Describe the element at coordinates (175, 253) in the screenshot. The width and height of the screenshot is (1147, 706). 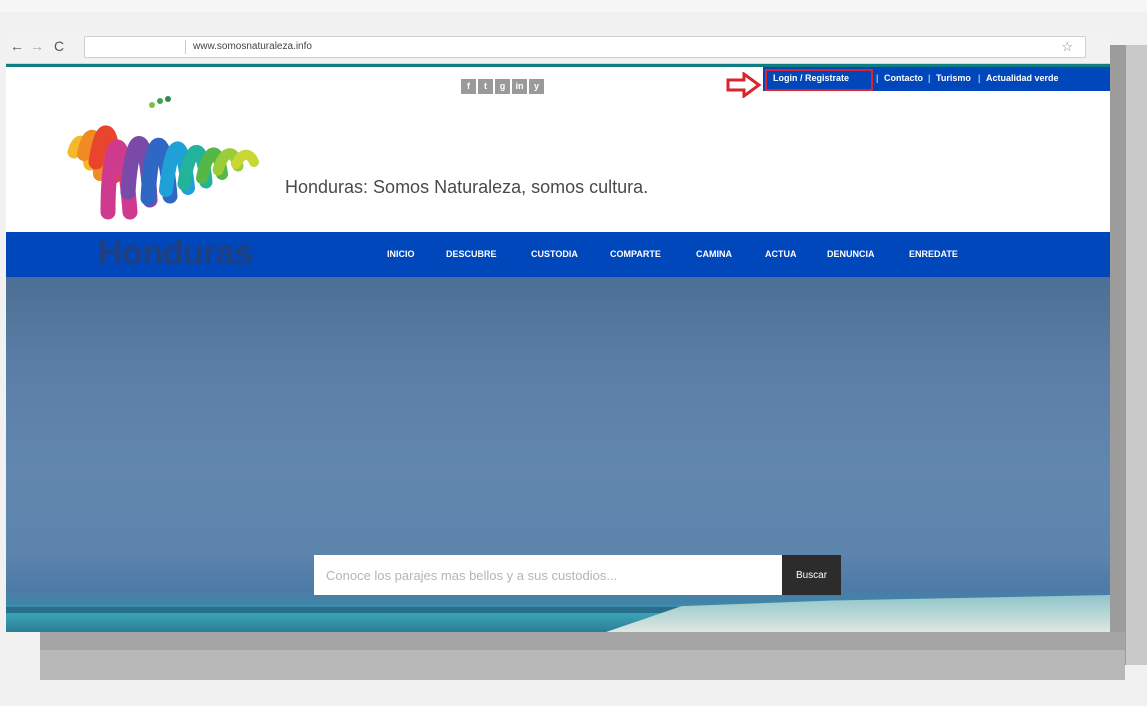
I see `logo-text: Honduras` at that location.